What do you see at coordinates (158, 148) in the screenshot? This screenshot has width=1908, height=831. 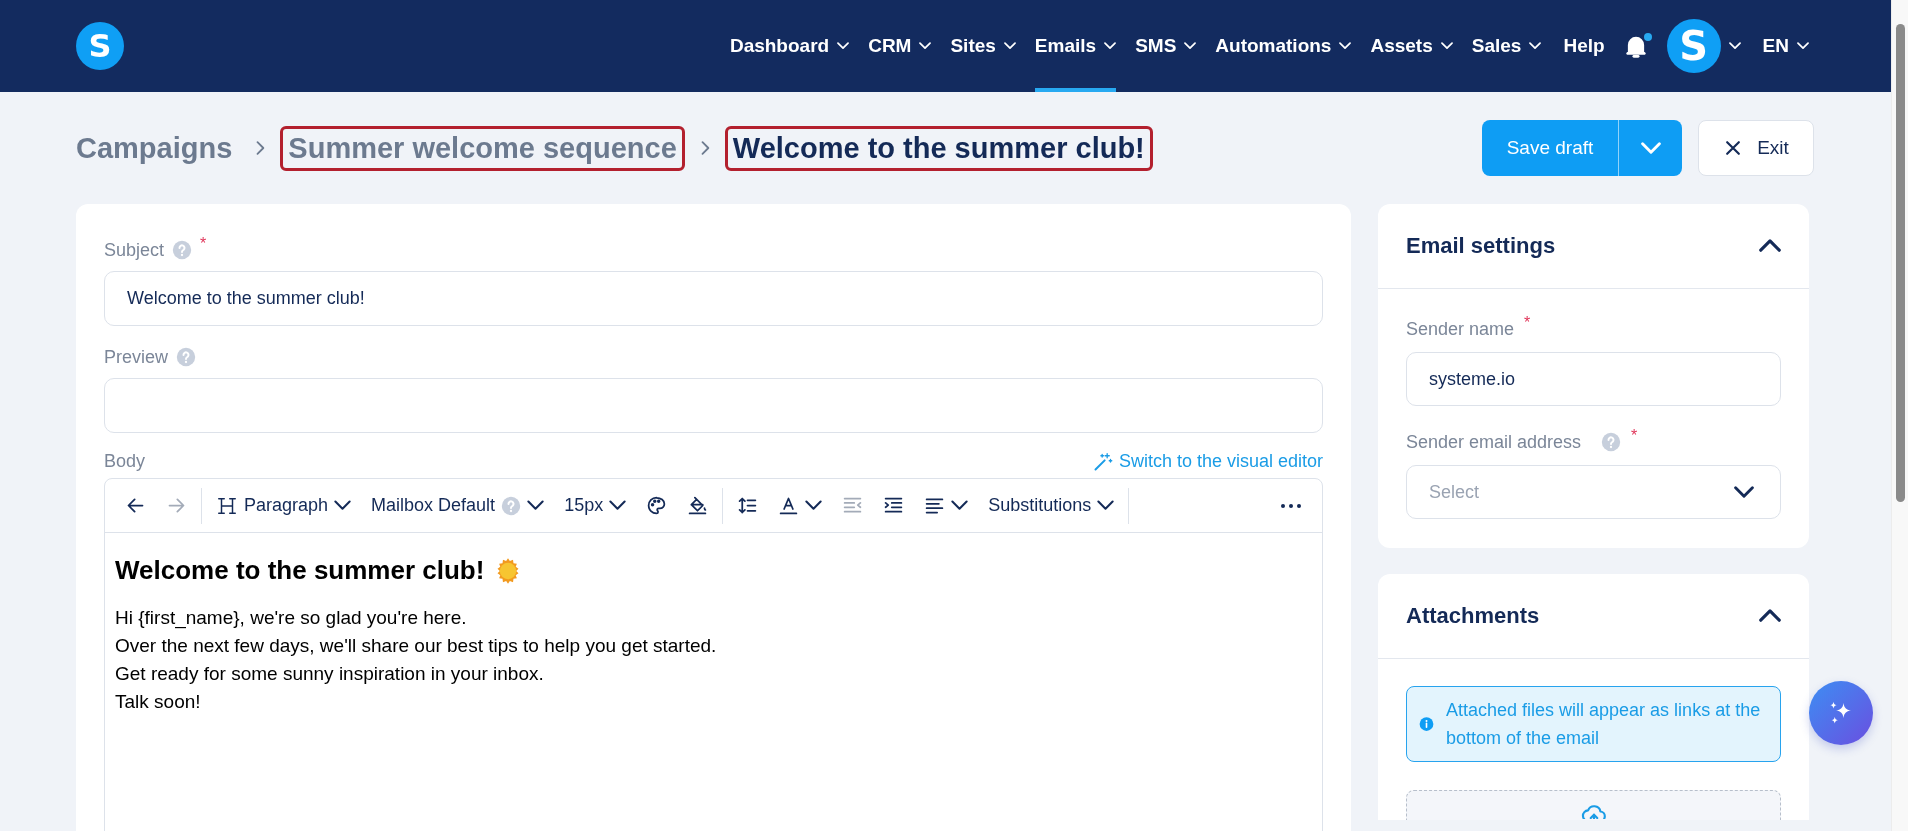 I see `breadcrumb-link: Campaigns` at bounding box center [158, 148].